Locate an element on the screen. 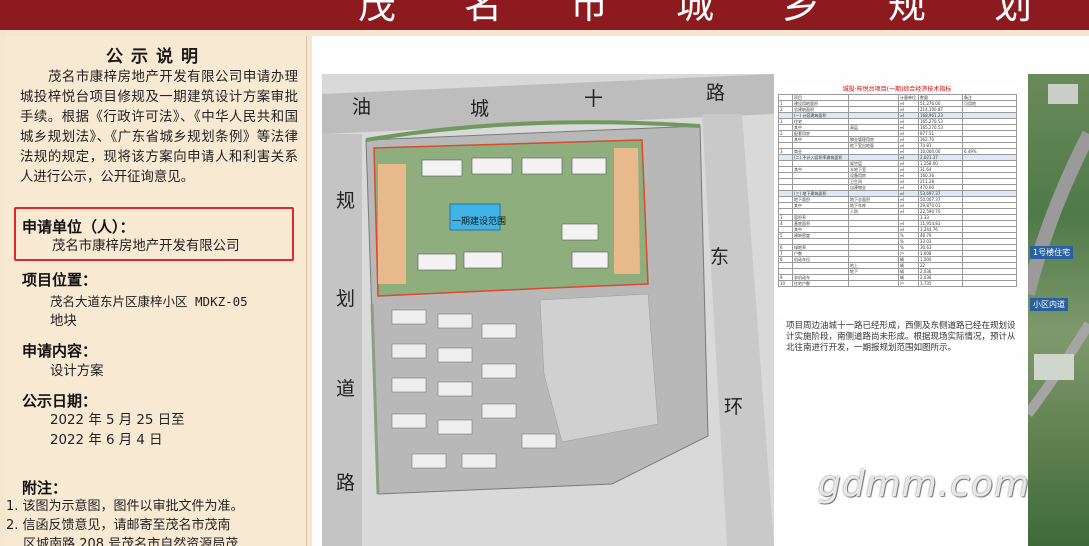 The height and width of the screenshot is (546, 1089). table-cell: 户 is located at coordinates (908, 283).